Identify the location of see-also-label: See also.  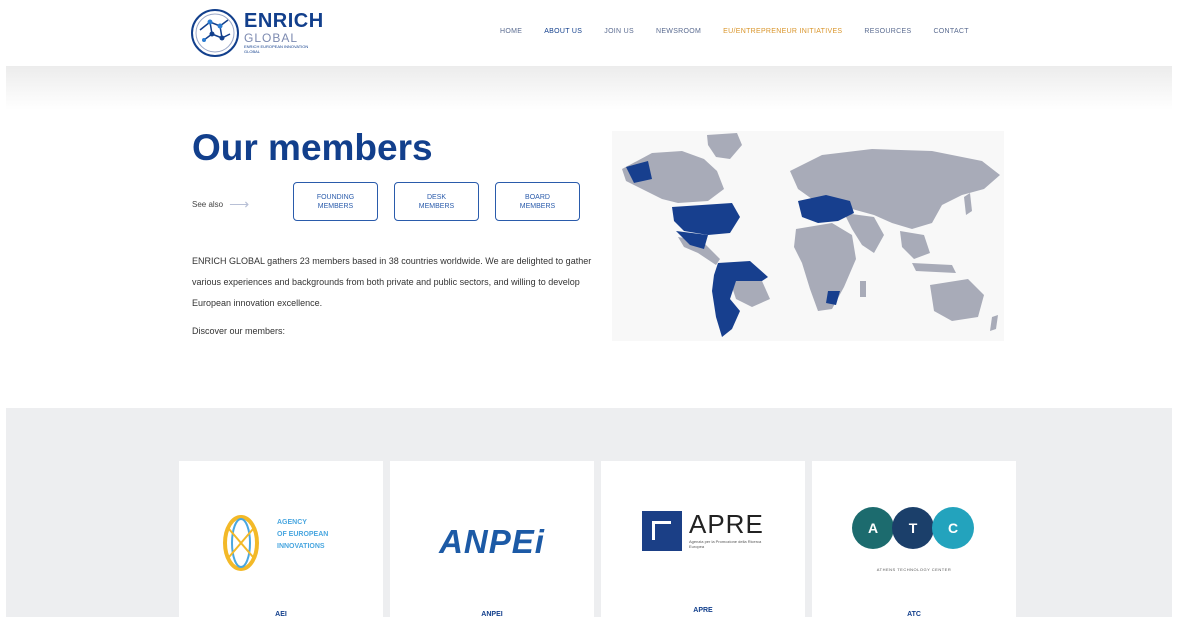
(208, 204).